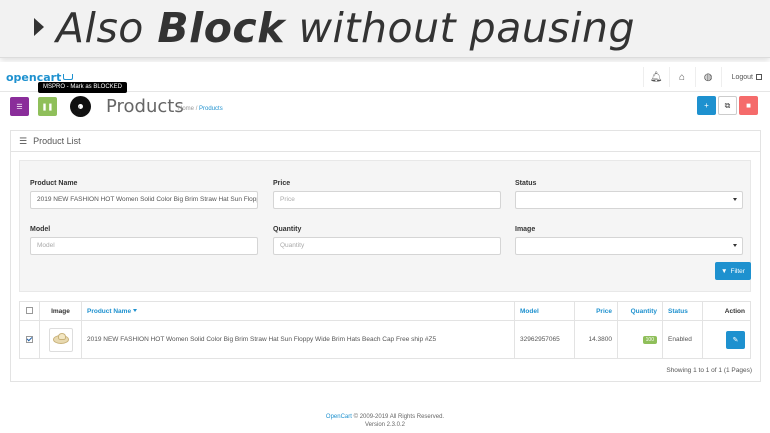  What do you see at coordinates (144, 246) in the screenshot?
I see `model-input: Model` at bounding box center [144, 246].